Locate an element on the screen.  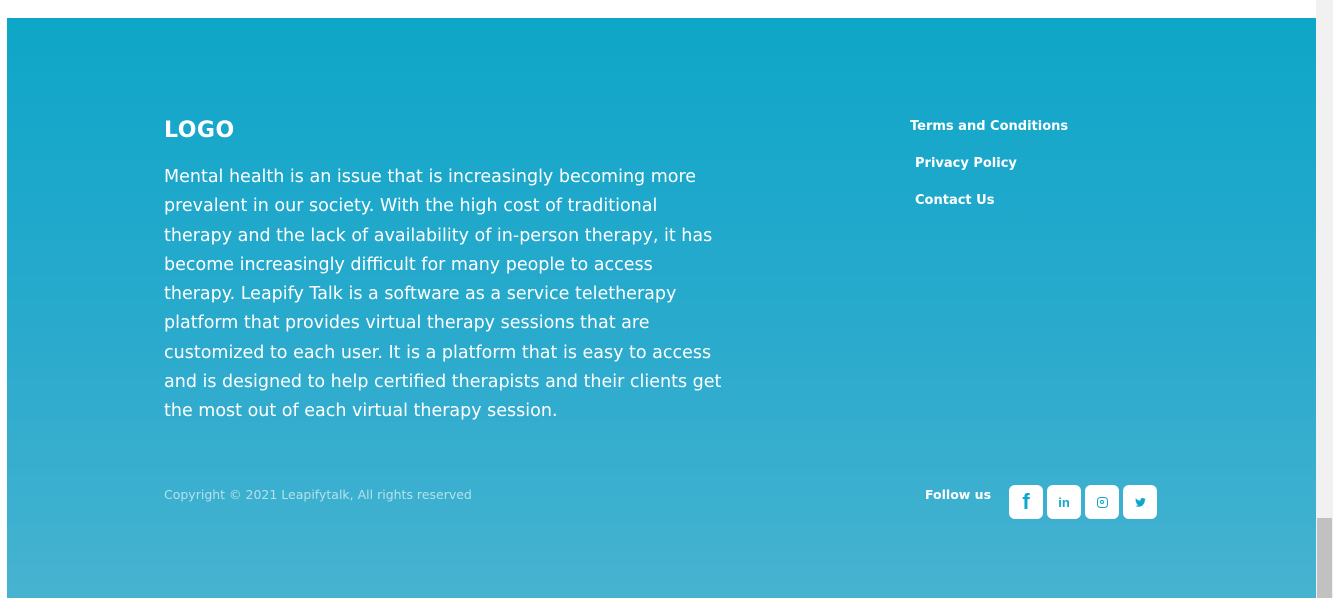
follow-us-label: Follow us is located at coordinates (958, 494).